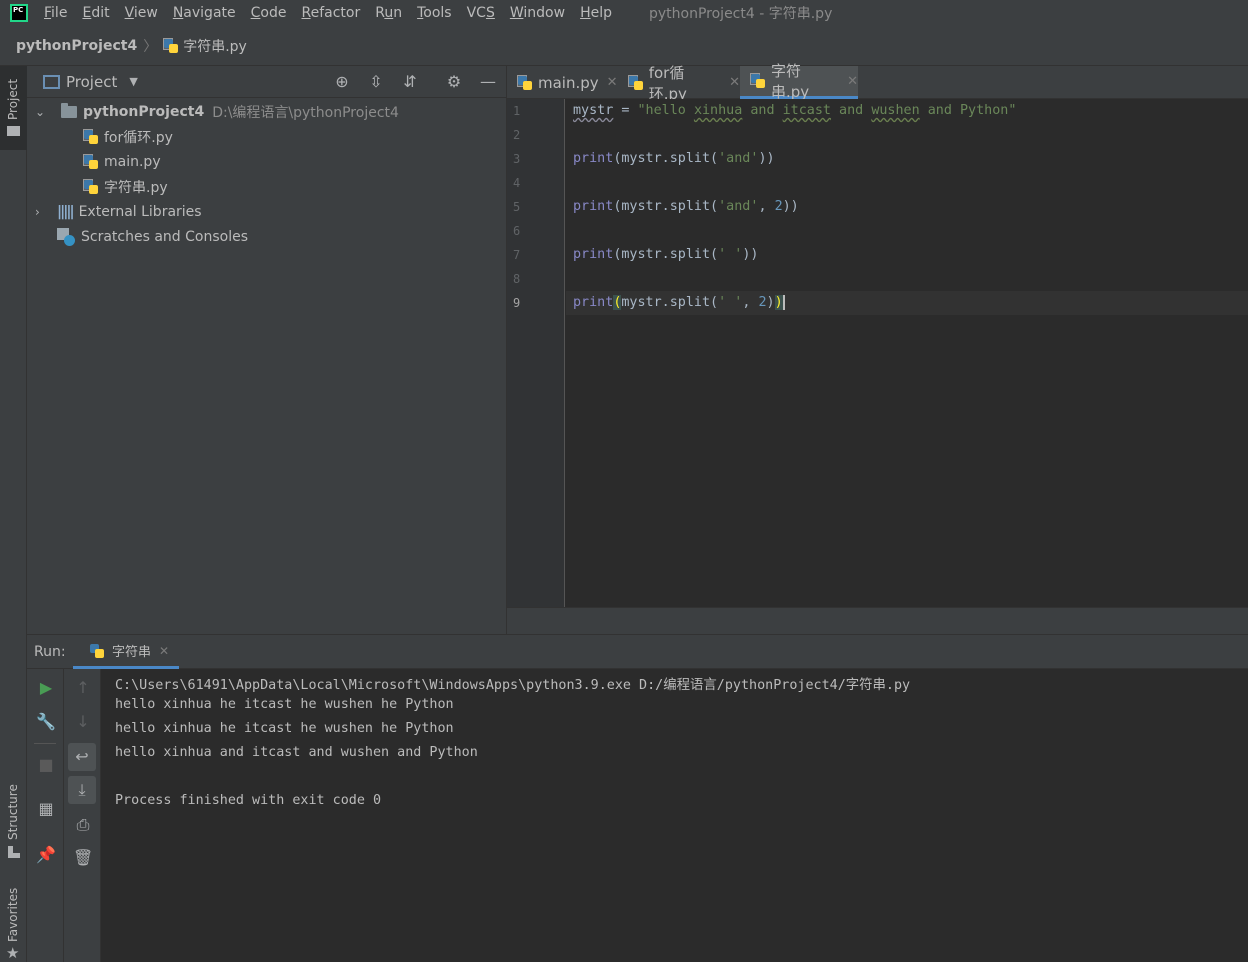  I want to click on tree-root-path: D:\编程语言\pythonProject4, so click(305, 112).